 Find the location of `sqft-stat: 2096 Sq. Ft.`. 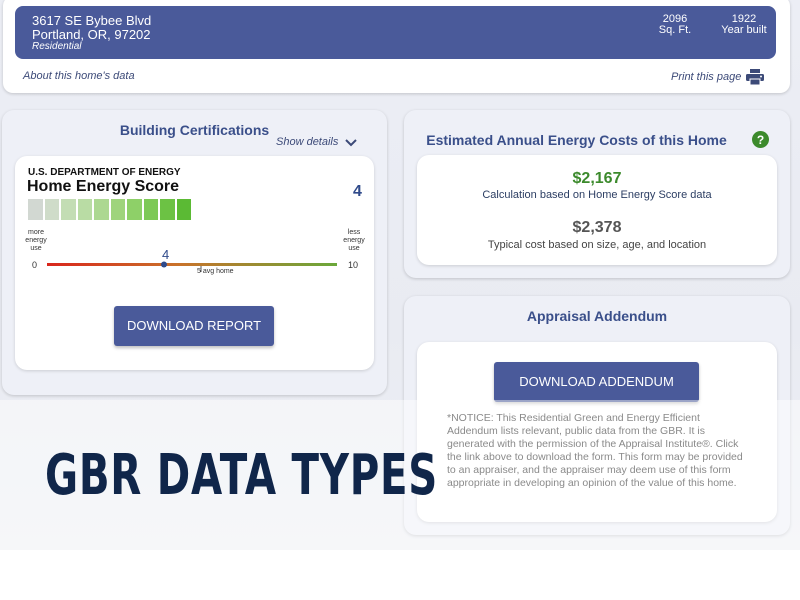

sqft-stat: 2096 Sq. Ft. is located at coordinates (675, 25).